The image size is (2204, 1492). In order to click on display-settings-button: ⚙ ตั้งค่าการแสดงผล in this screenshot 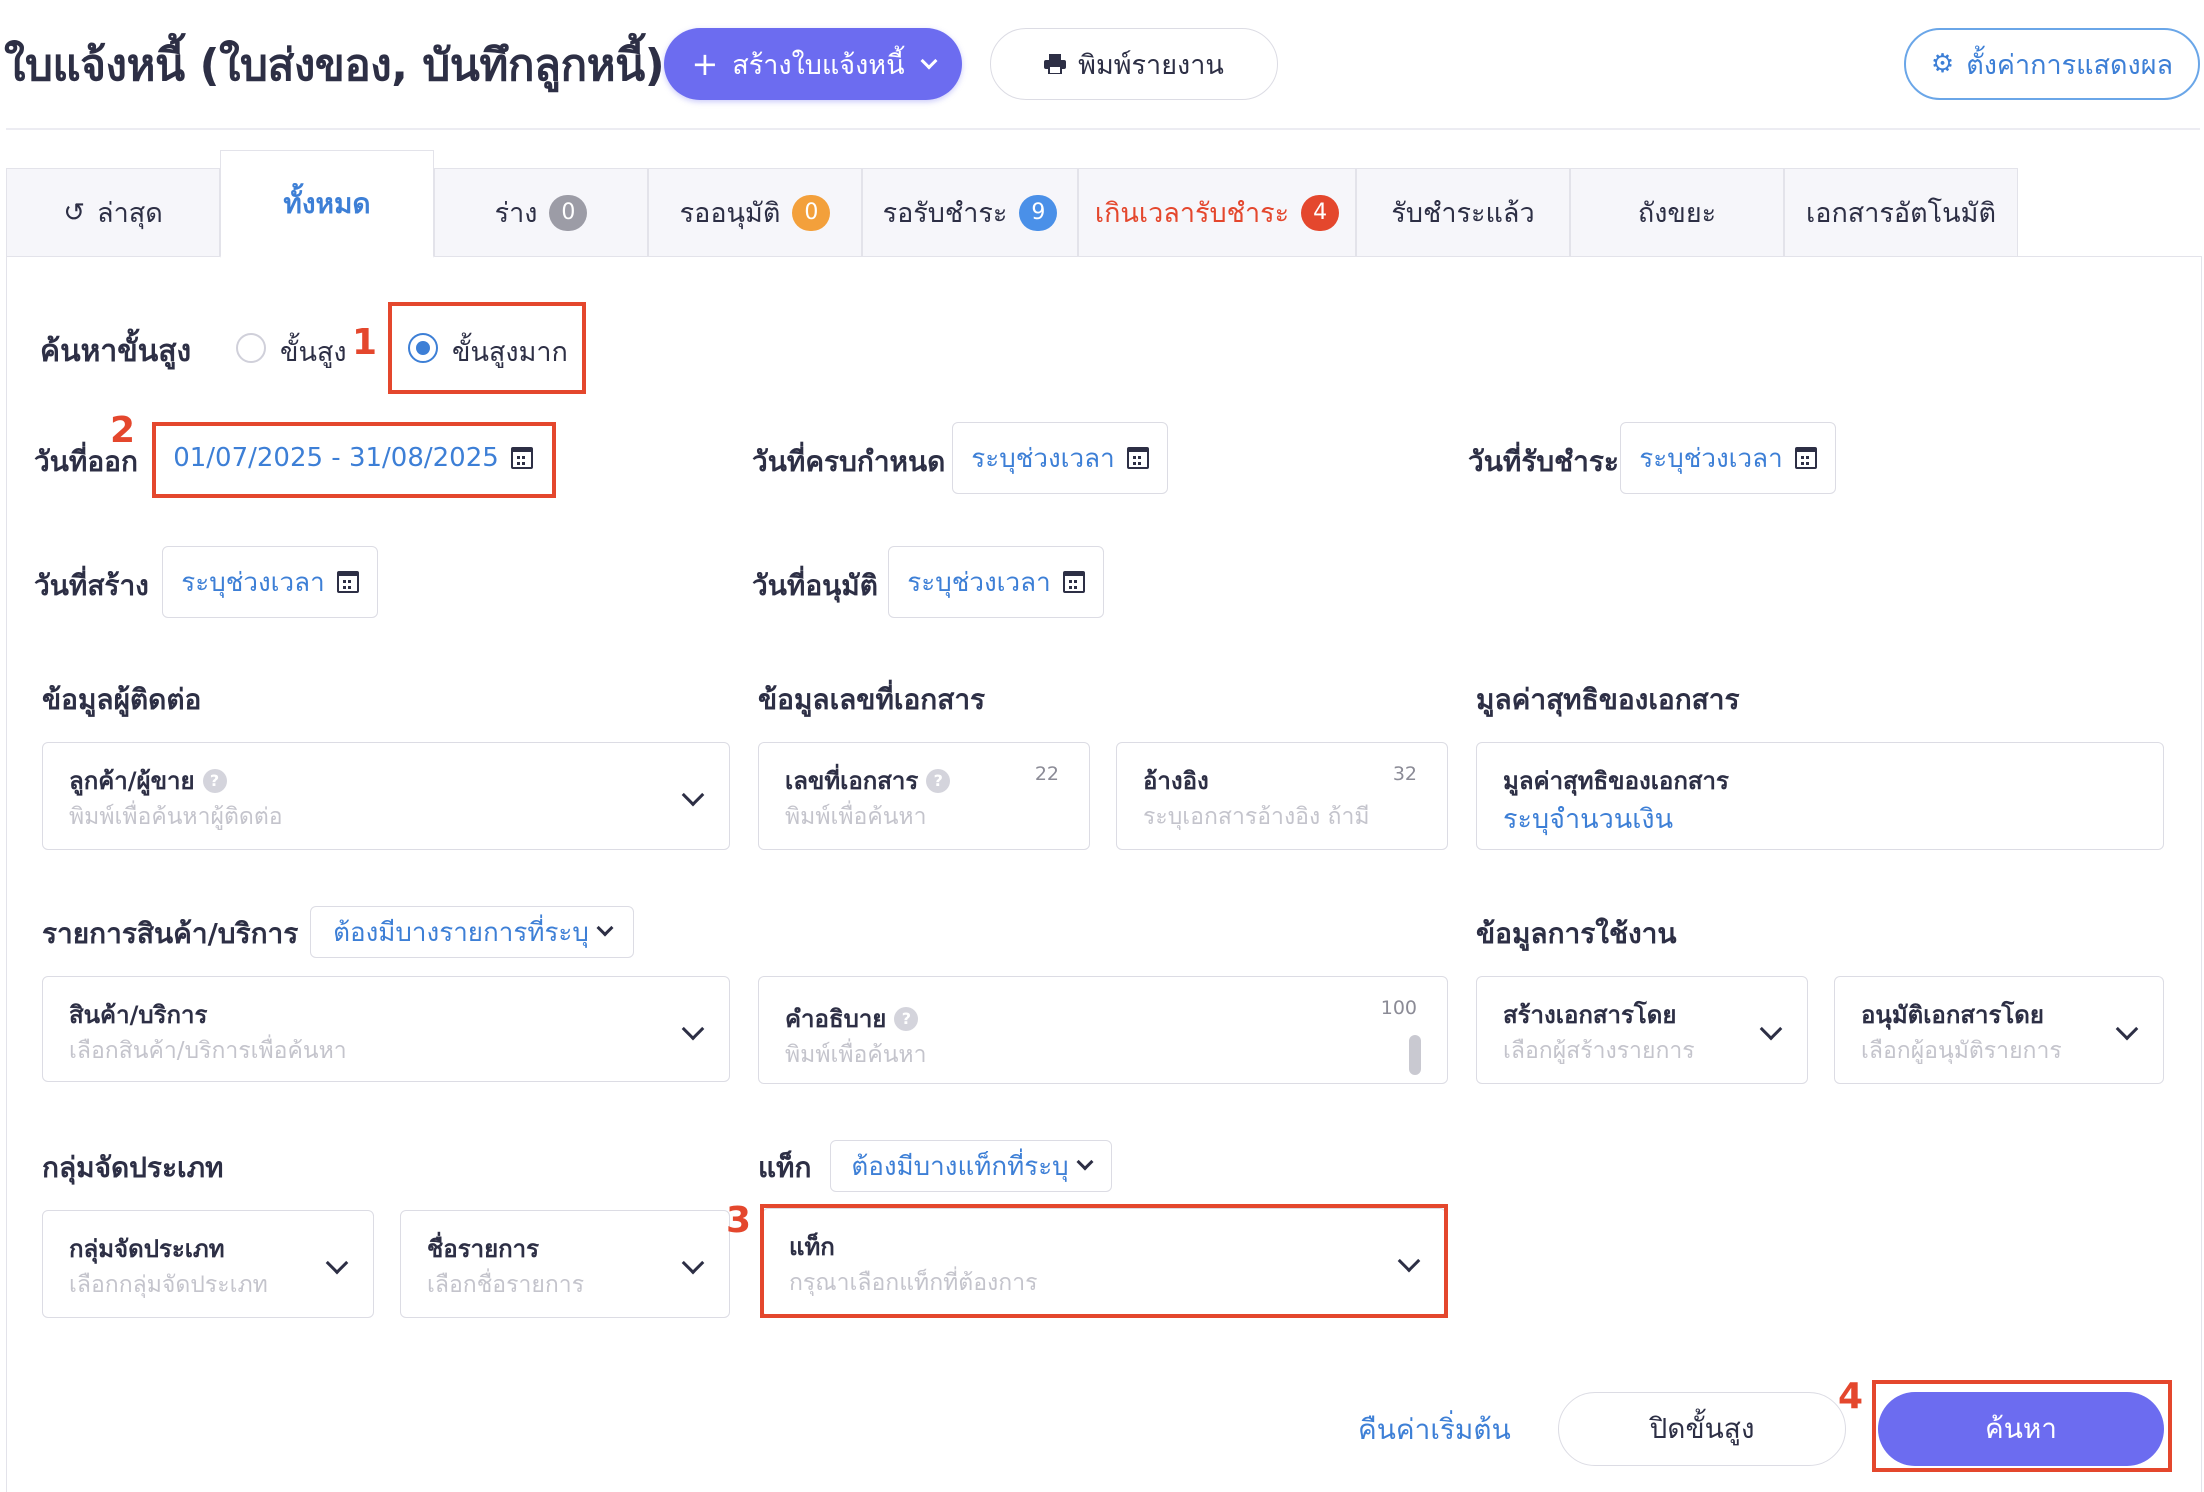, I will do `click(2052, 64)`.